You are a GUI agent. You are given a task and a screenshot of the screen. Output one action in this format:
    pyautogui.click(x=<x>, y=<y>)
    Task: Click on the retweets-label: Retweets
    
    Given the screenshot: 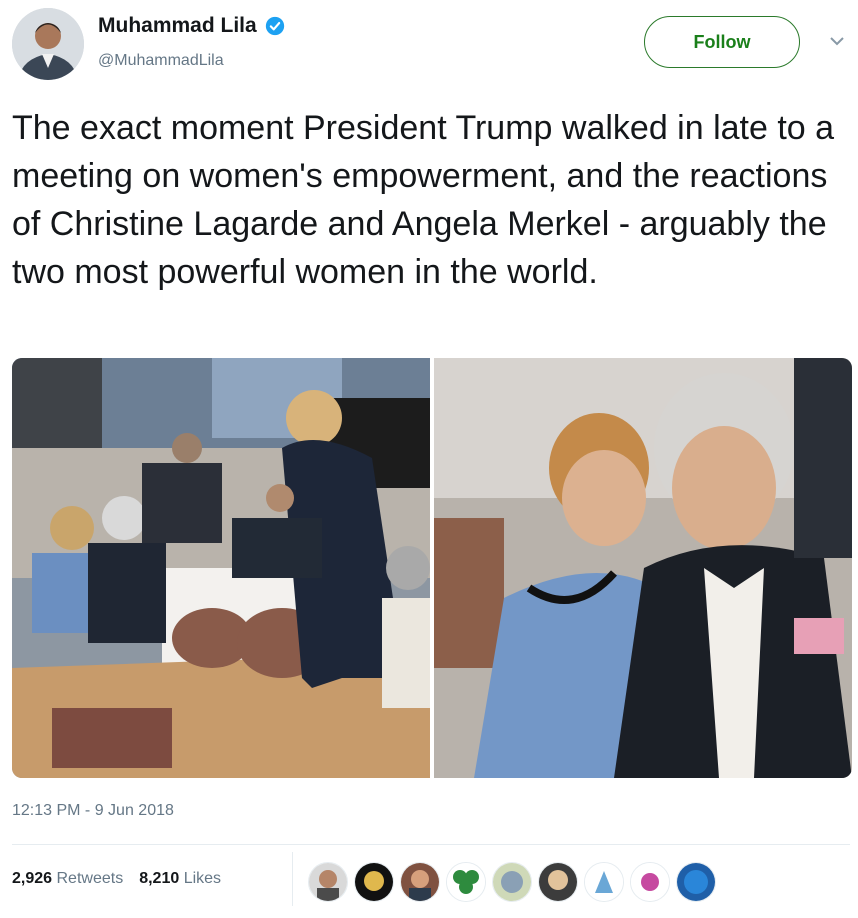 What is the action you would take?
    pyautogui.click(x=90, y=878)
    